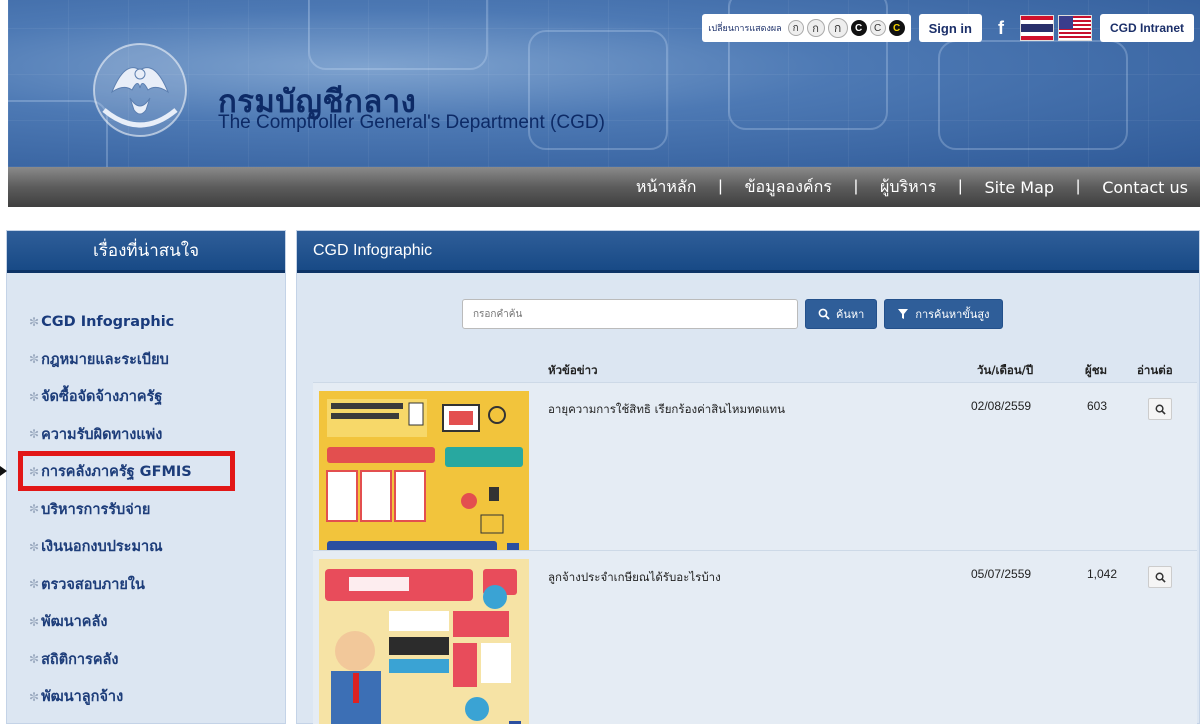 Image resolution: width=1203 pixels, height=724 pixels. Describe the element at coordinates (146, 697) in the screenshot. I see `sidebar-item-employee-development: ✼ พัฒนาลูกจ้าง` at that location.